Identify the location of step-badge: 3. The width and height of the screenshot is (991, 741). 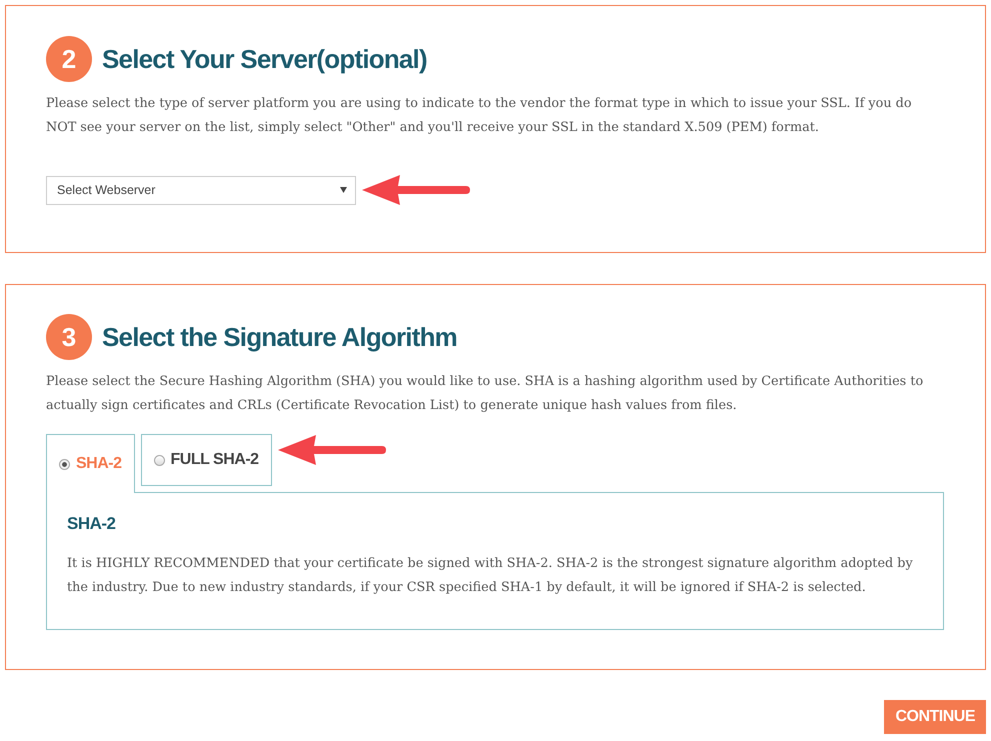
(69, 337).